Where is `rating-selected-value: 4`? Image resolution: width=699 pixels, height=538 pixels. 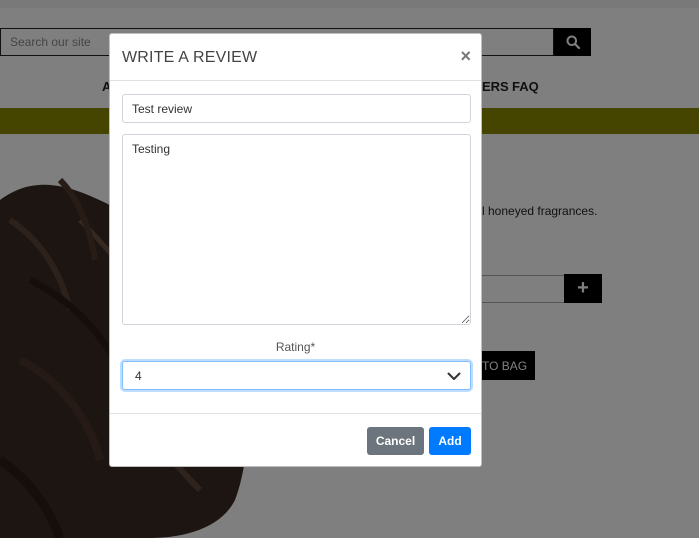 rating-selected-value: 4 is located at coordinates (138, 376).